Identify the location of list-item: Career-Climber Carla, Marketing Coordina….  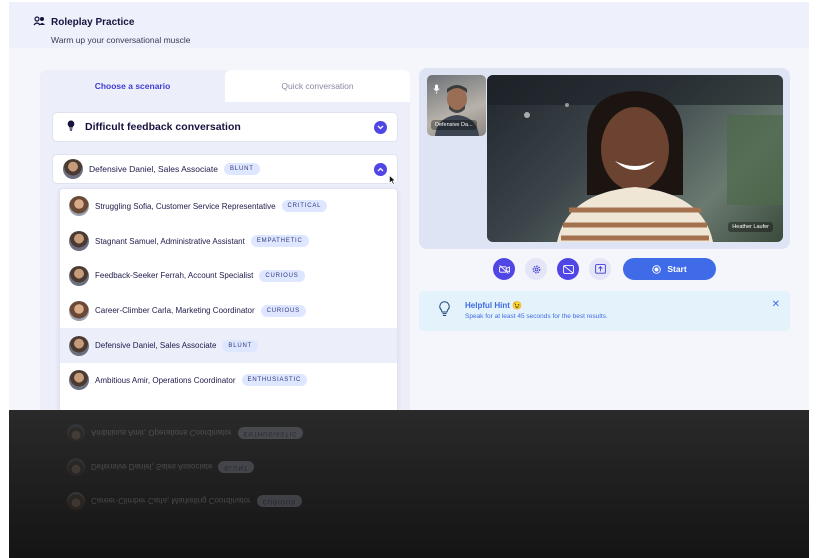
(228, 310).